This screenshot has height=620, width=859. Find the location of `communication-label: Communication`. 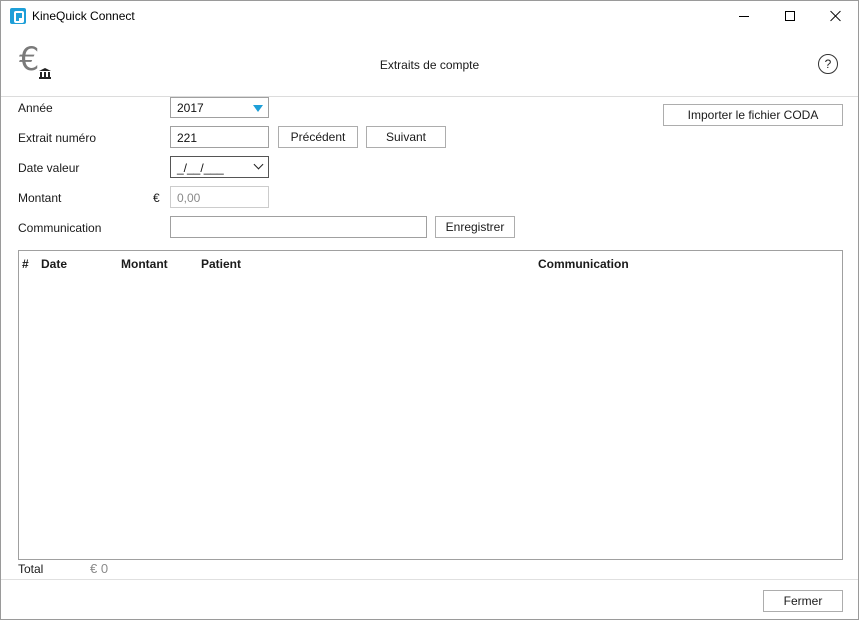

communication-label: Communication is located at coordinates (60, 228).